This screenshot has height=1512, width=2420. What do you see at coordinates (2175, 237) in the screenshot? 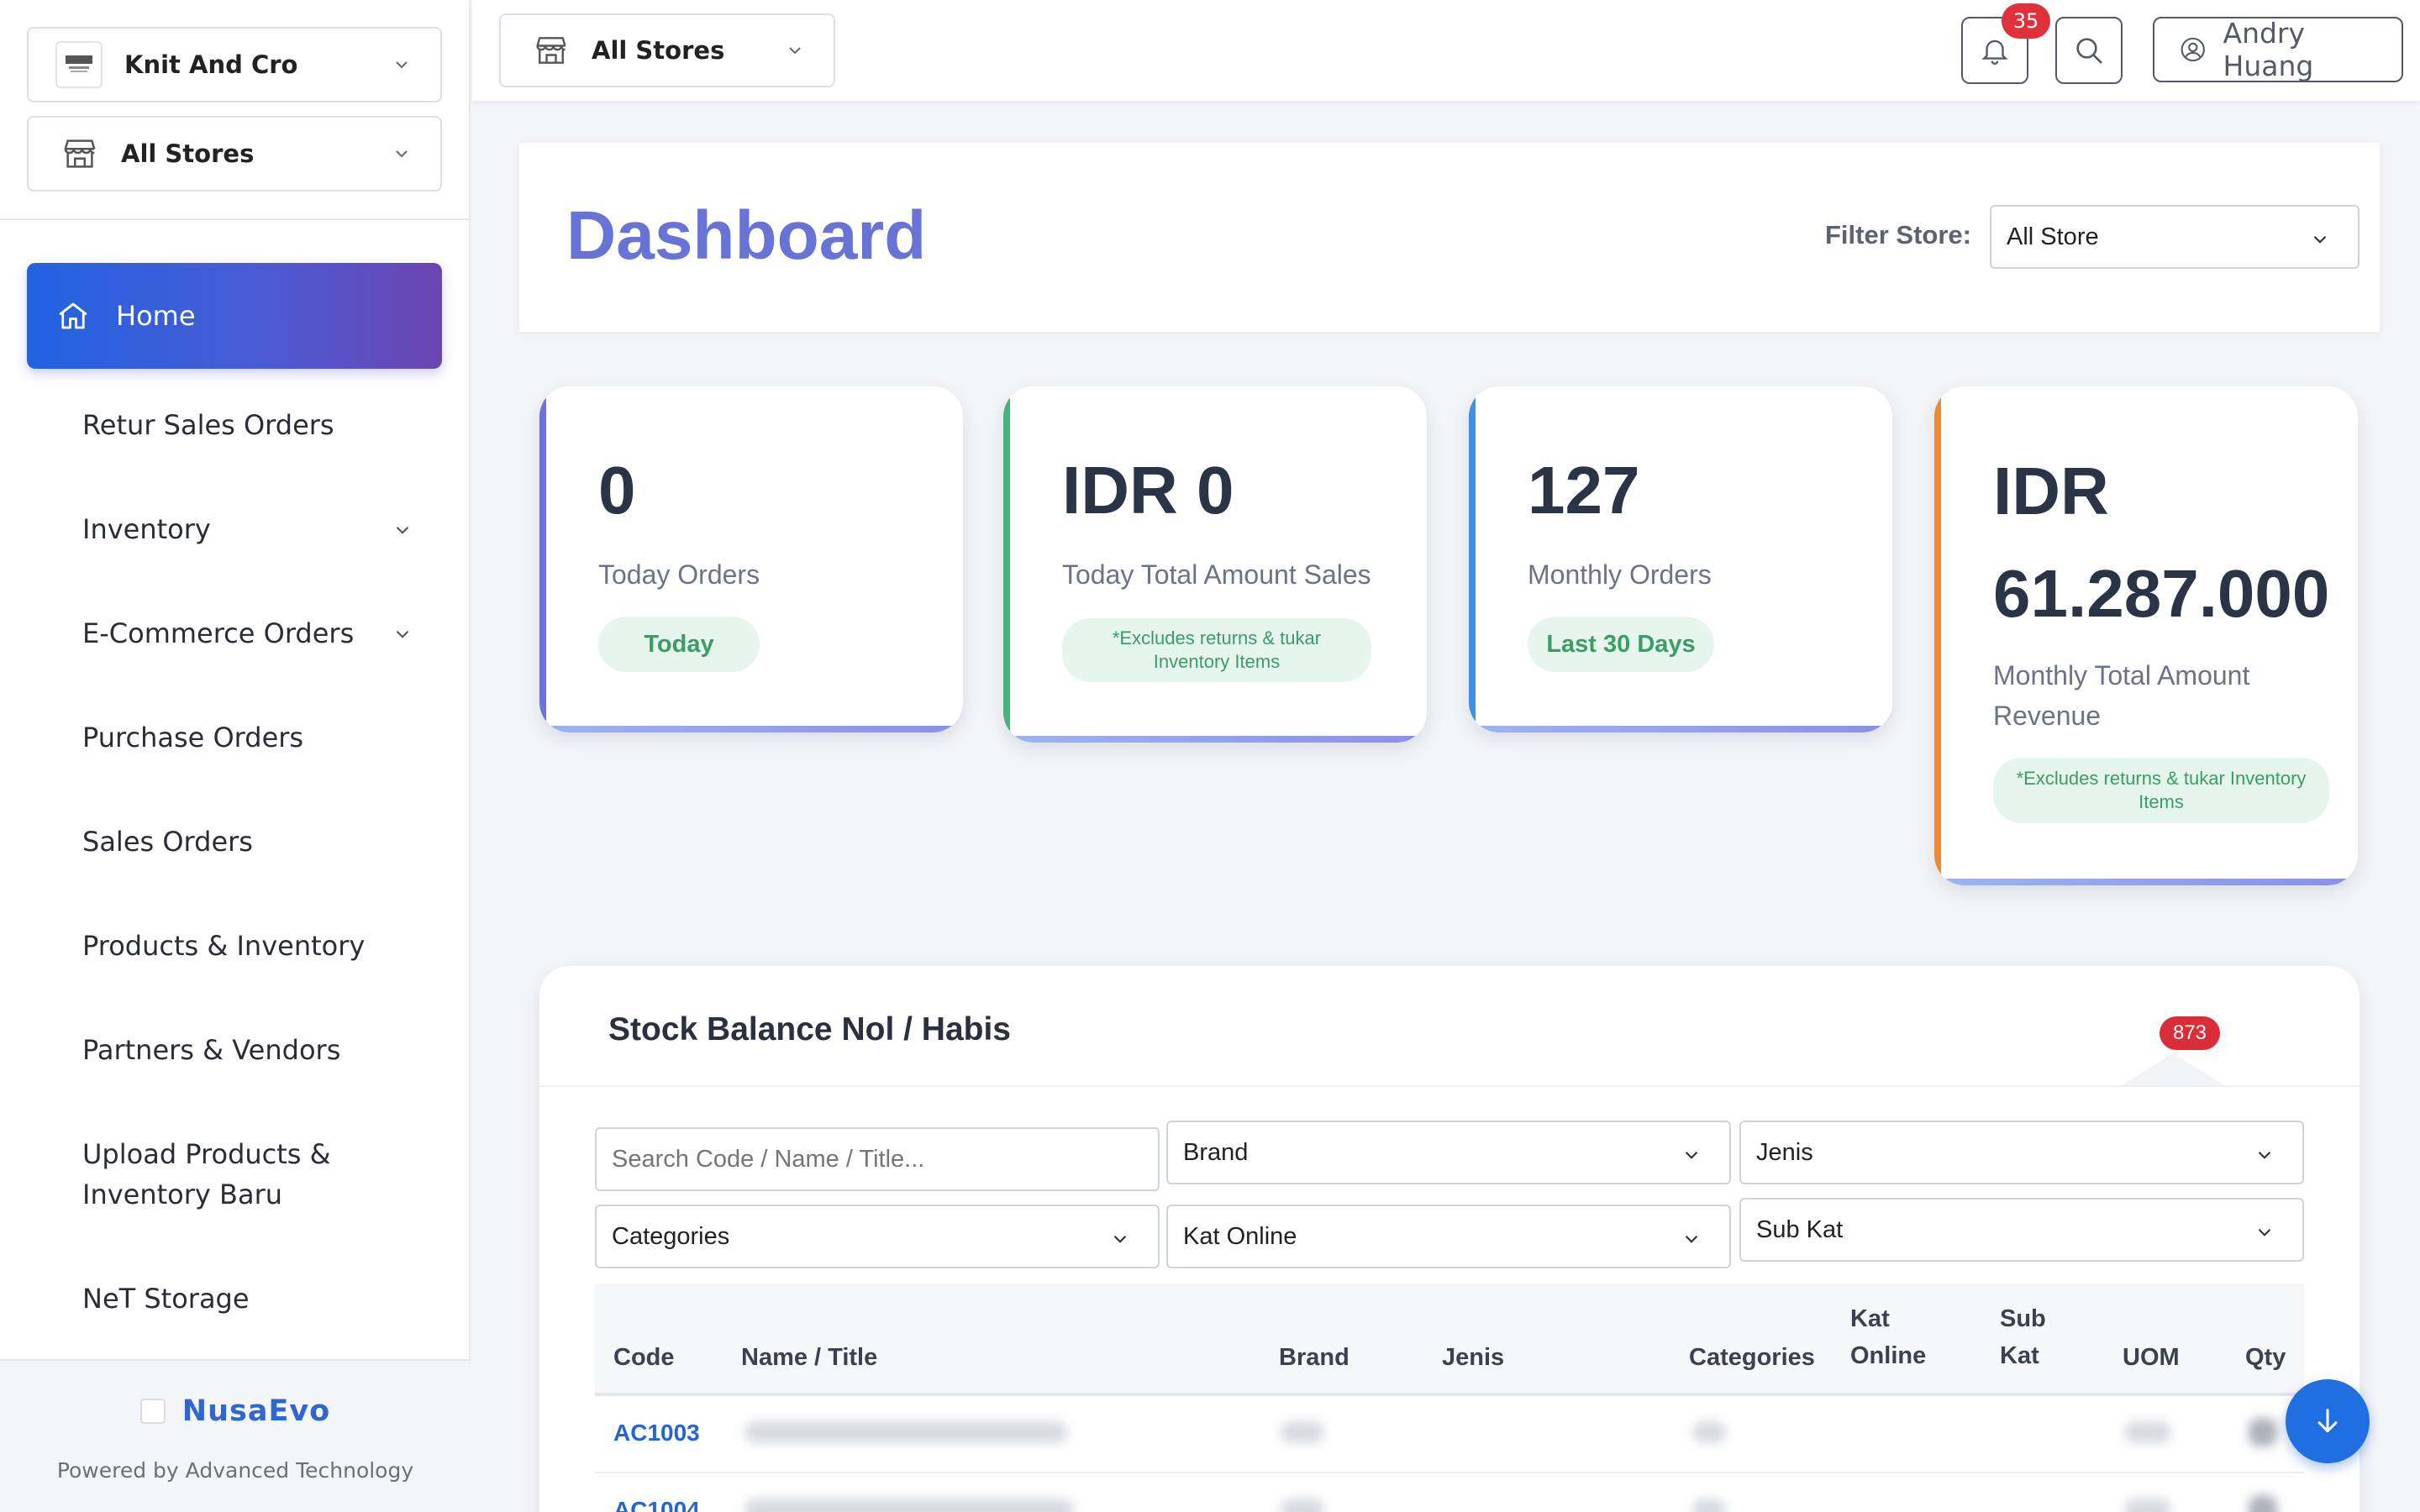
I see `filter-store-select: All Store` at bounding box center [2175, 237].